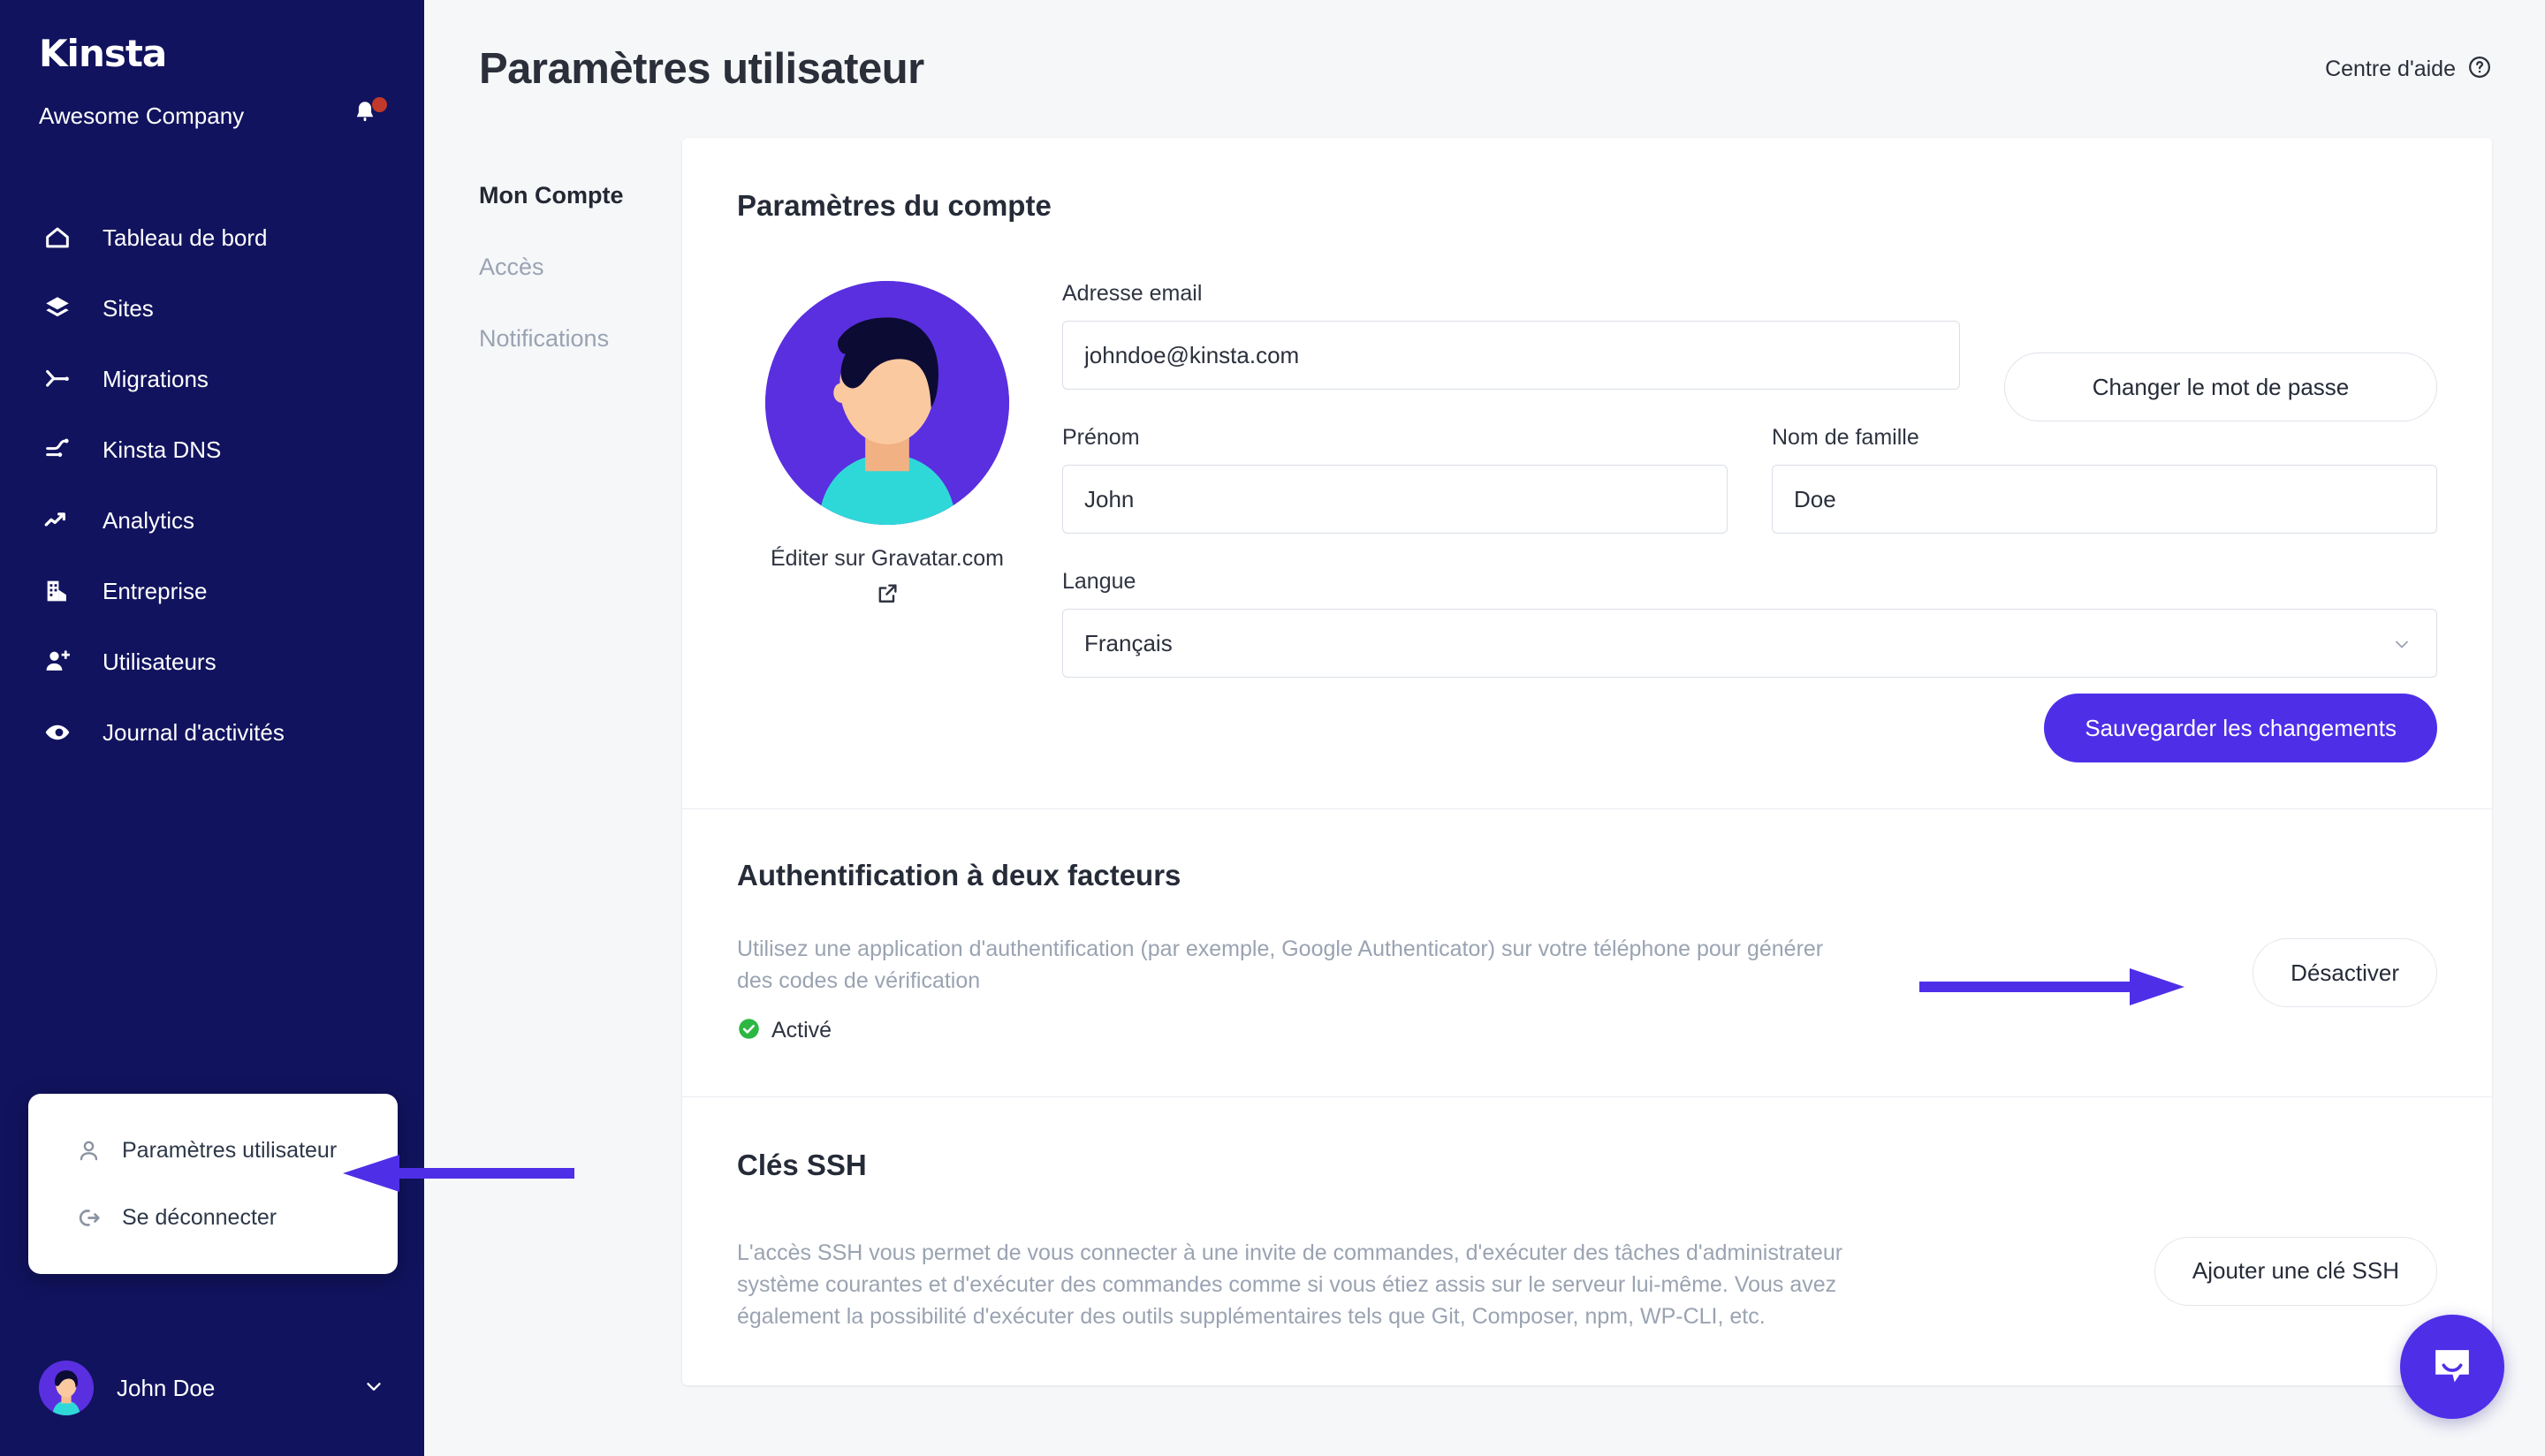 Image resolution: width=2545 pixels, height=1456 pixels. What do you see at coordinates (142, 115) in the screenshot?
I see `organization-name: Awesome Company` at bounding box center [142, 115].